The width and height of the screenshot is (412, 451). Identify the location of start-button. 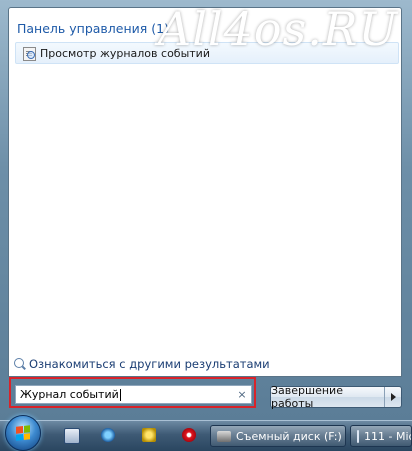
(23, 433).